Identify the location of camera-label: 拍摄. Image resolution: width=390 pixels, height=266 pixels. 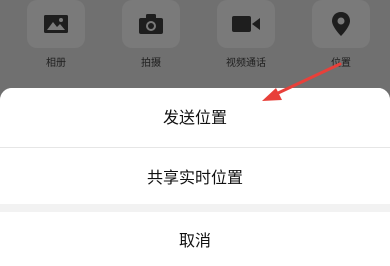
(151, 63).